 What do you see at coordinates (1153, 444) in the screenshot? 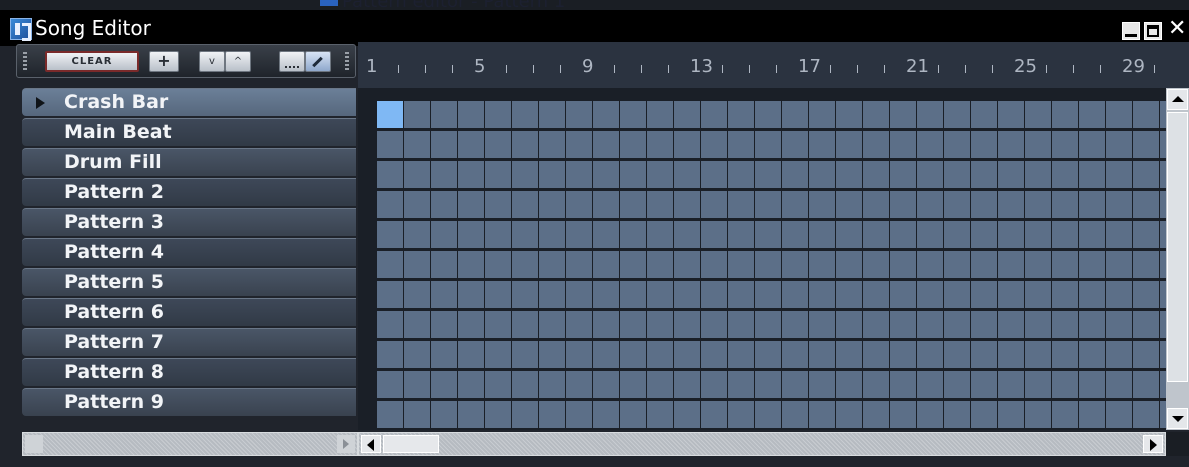
I see `scroll-right-button` at bounding box center [1153, 444].